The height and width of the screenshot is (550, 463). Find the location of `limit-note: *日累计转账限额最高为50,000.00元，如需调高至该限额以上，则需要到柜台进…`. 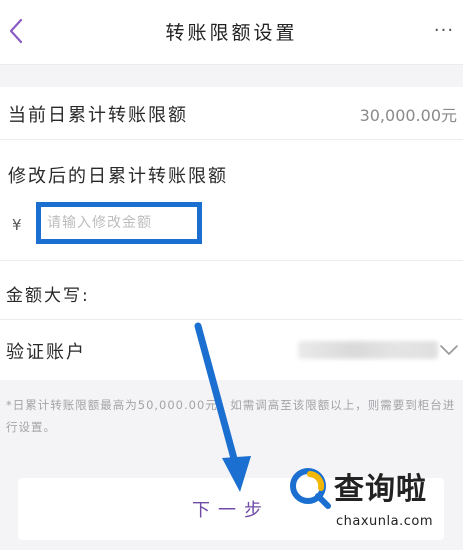

limit-note: *日累计转账限额最高为50,000.00元，如需调高至该限额以上，则需要到柜台进… is located at coordinates (231, 416).